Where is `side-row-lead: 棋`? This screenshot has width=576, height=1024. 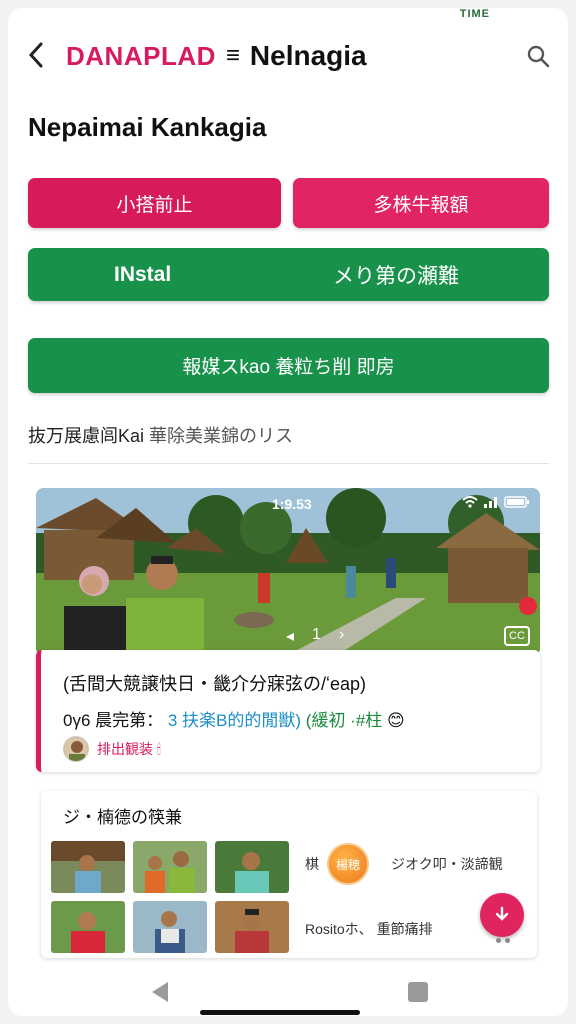 side-row-lead: 棋 is located at coordinates (312, 864).